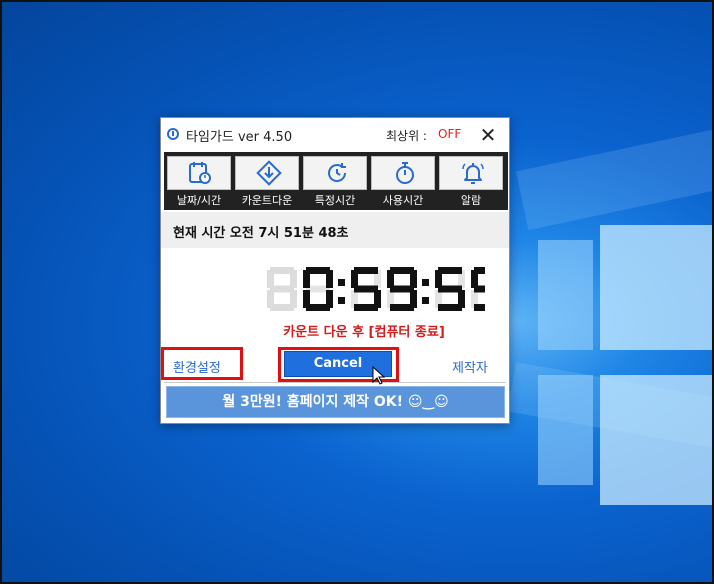 This screenshot has width=714, height=584. Describe the element at coordinates (335, 402) in the screenshot. I see `ad-banner: 월 3만원! 홈페이지 제작 OK! ☺‿☺` at that location.